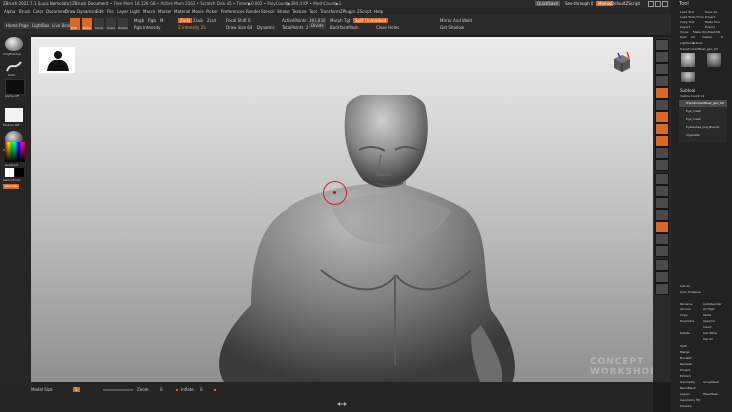 Image resolution: width=732 pixels, height=412 pixels. What do you see at coordinates (709, 321) in the screenshot?
I see `append-button: Append` at bounding box center [709, 321].